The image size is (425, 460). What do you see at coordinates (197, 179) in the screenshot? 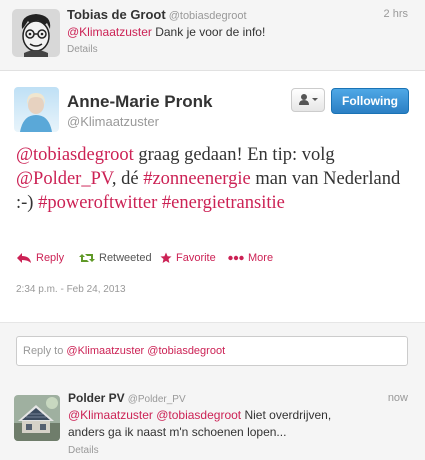
I see `hashtag-link: #zonneenergie` at bounding box center [197, 179].